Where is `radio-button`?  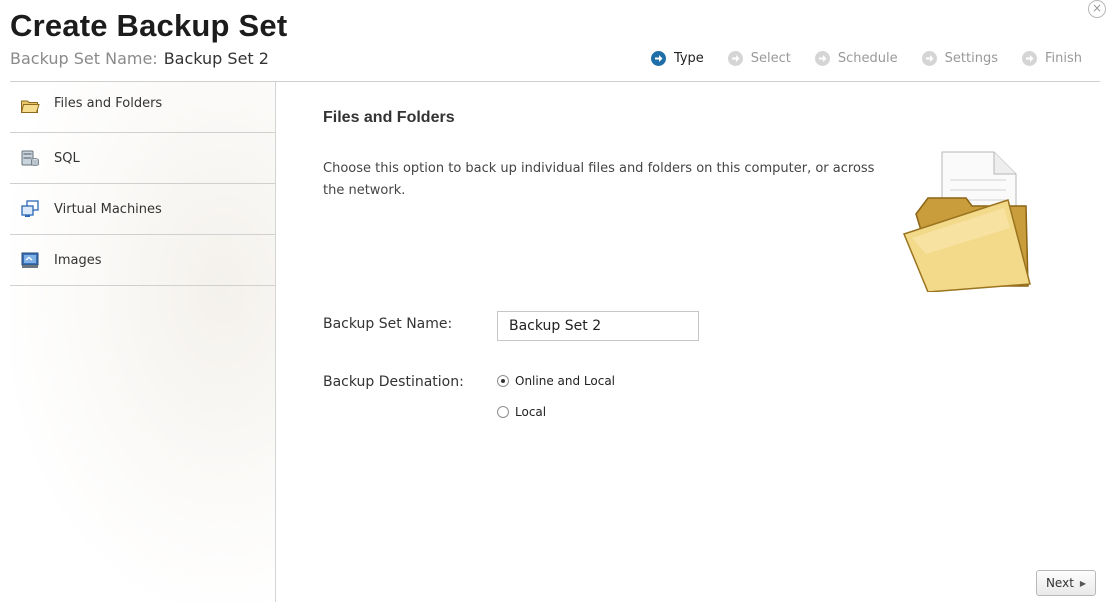
radio-button is located at coordinates (503, 412).